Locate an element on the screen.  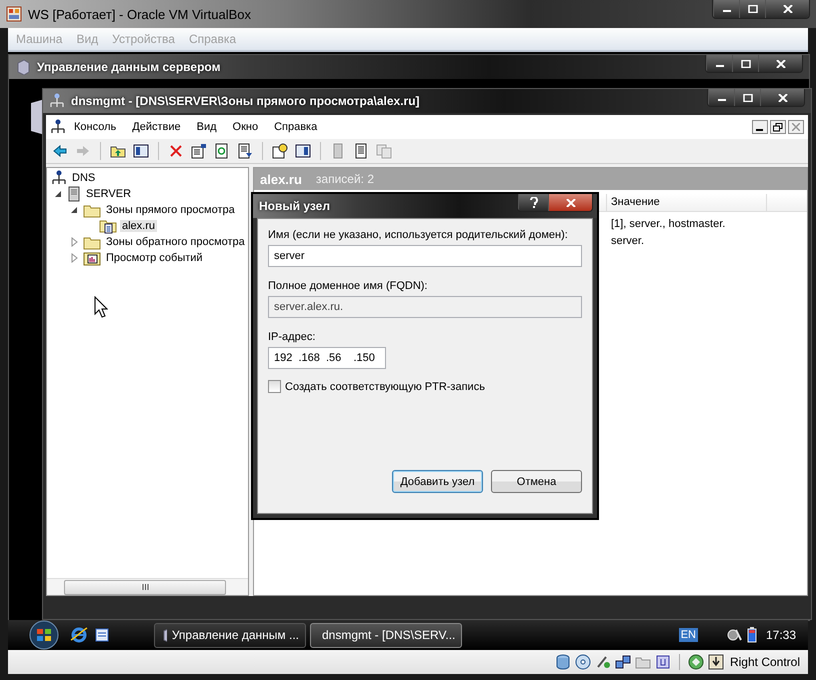
field-label: IP-адрес: is located at coordinates (292, 337).